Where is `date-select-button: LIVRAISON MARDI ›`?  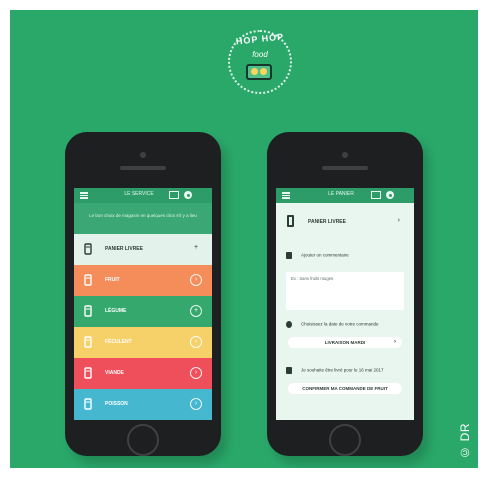 date-select-button: LIVRAISON MARDI › is located at coordinates (345, 342).